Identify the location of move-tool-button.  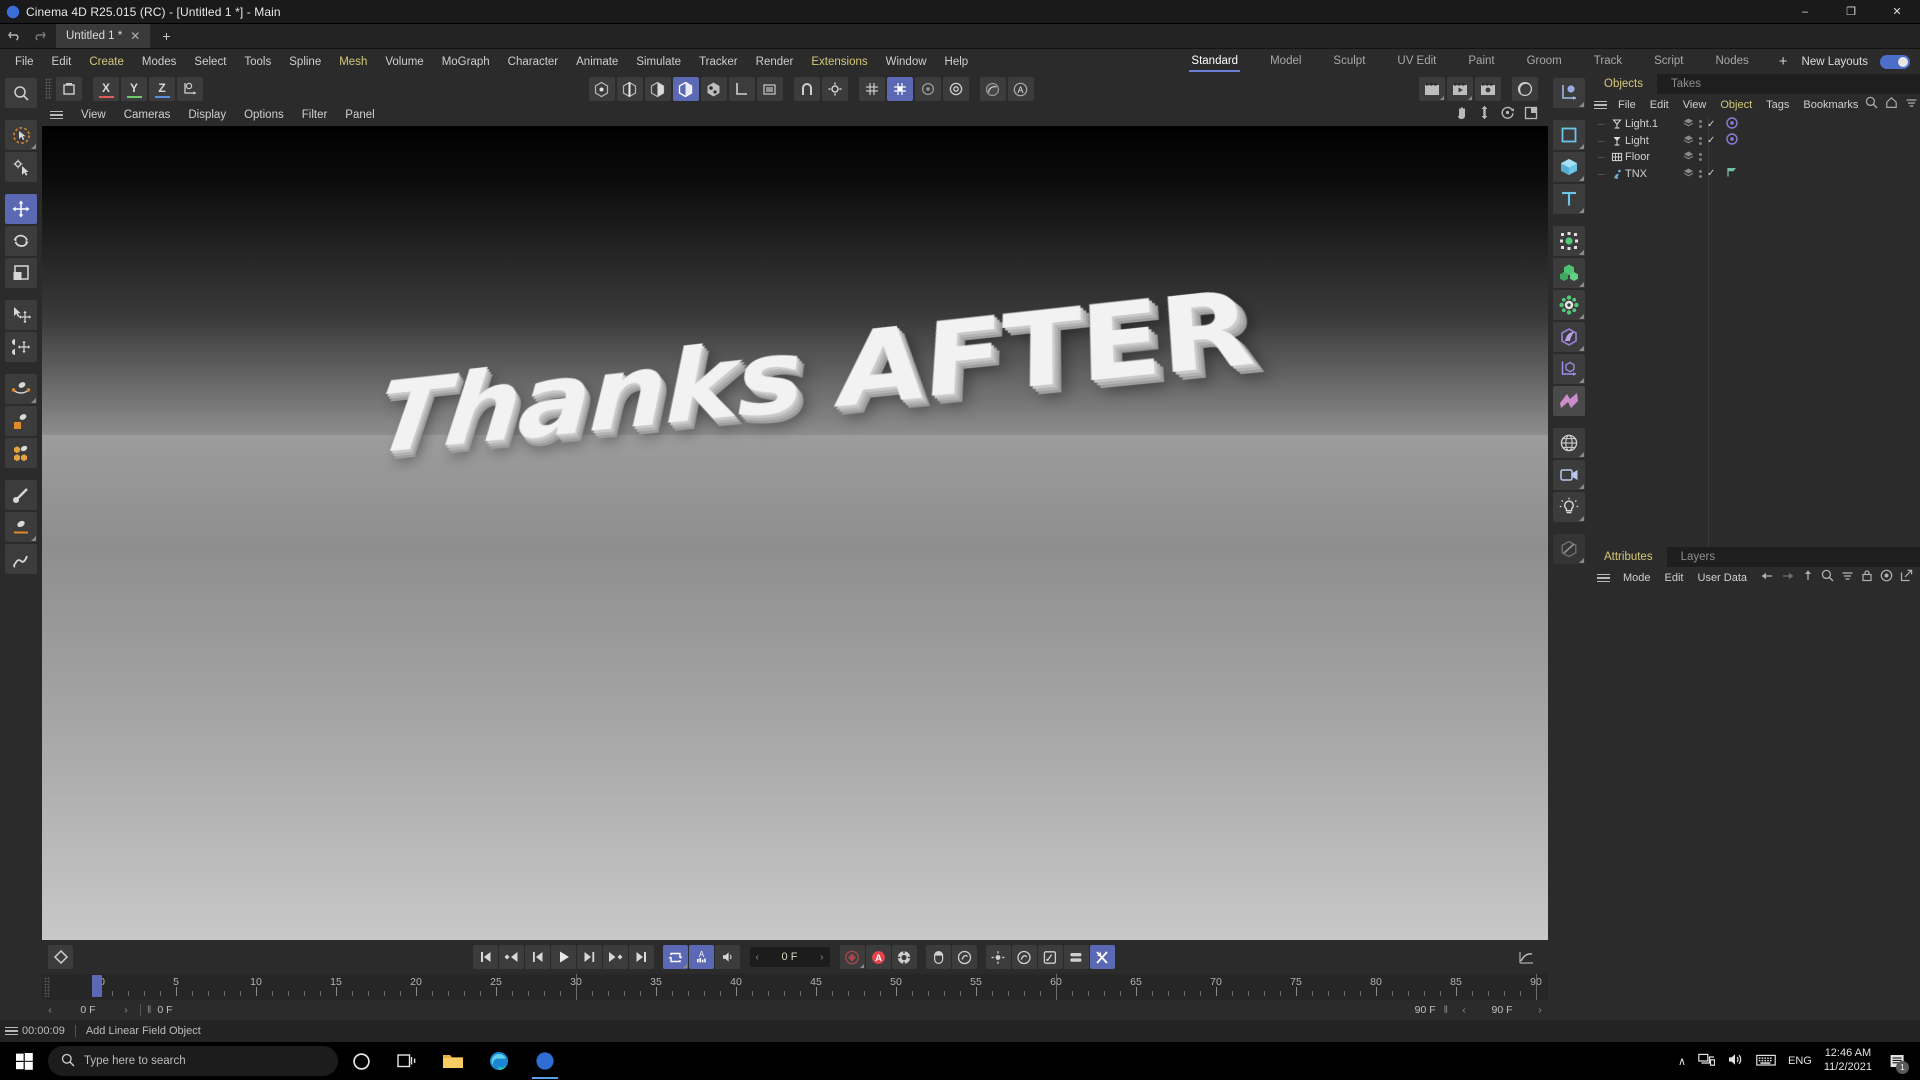
(21, 209).